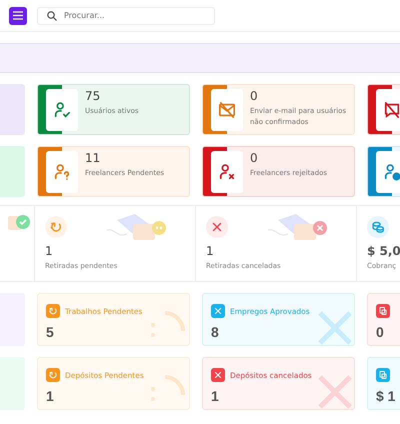  Describe the element at coordinates (227, 110) in the screenshot. I see `mail-off-icon` at that location.